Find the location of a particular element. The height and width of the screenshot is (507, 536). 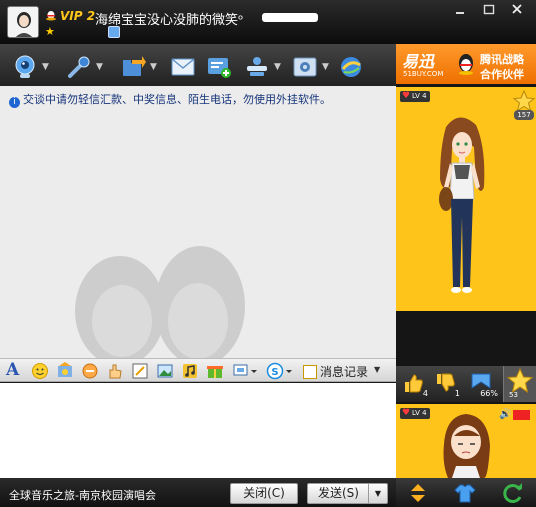

hidden-account-number is located at coordinates (290, 17).